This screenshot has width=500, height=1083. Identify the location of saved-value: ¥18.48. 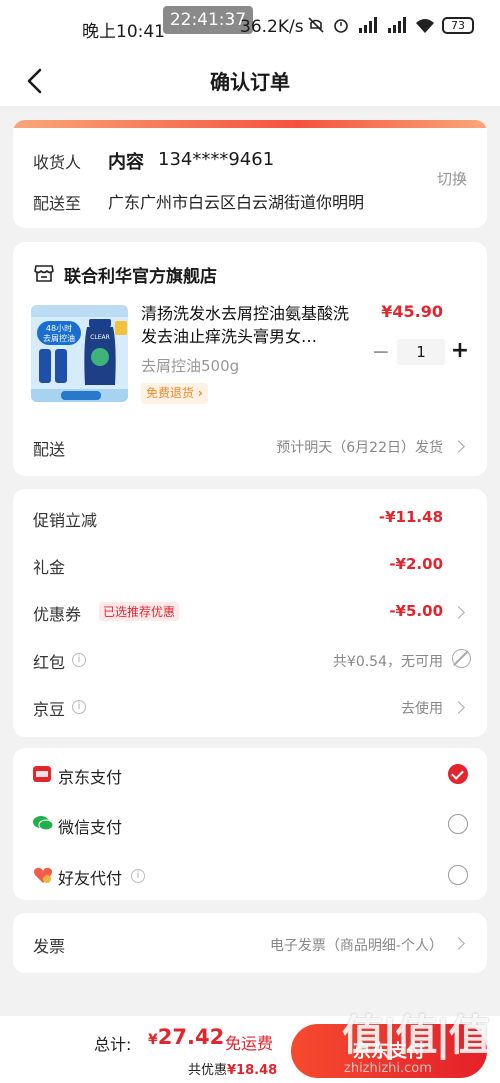
(252, 1070).